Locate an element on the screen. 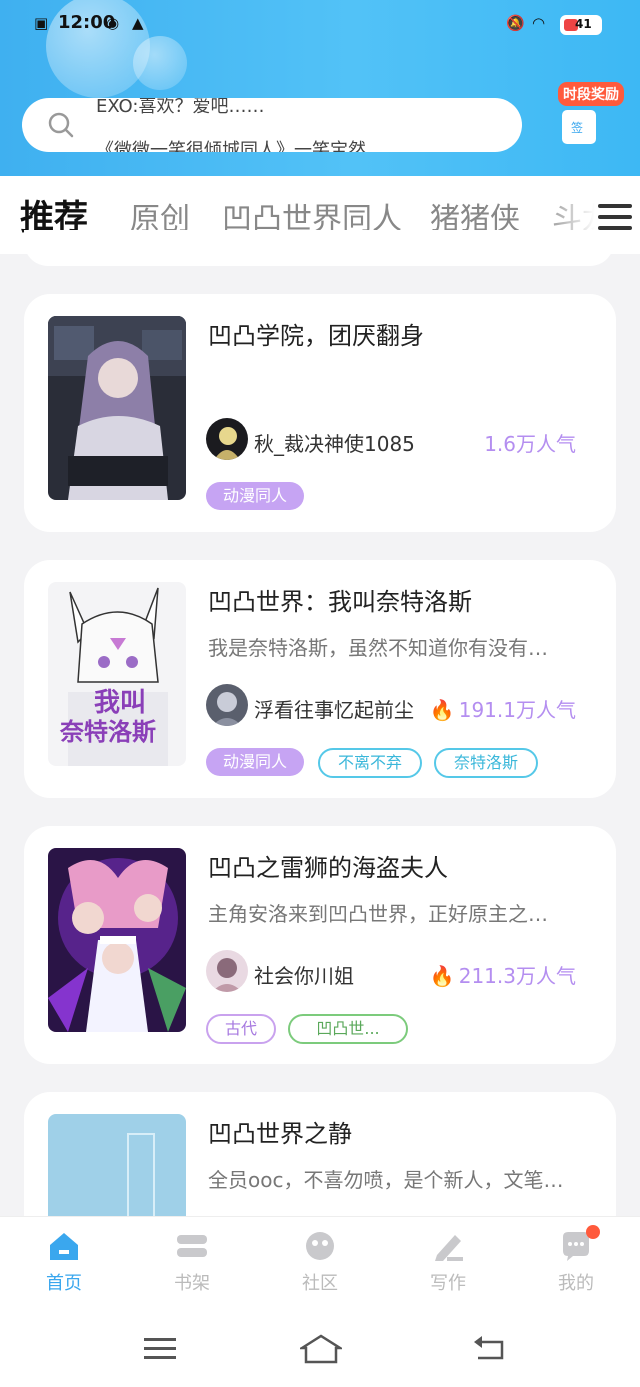  cover-text: 奈特洛斯 is located at coordinates (108, 732).